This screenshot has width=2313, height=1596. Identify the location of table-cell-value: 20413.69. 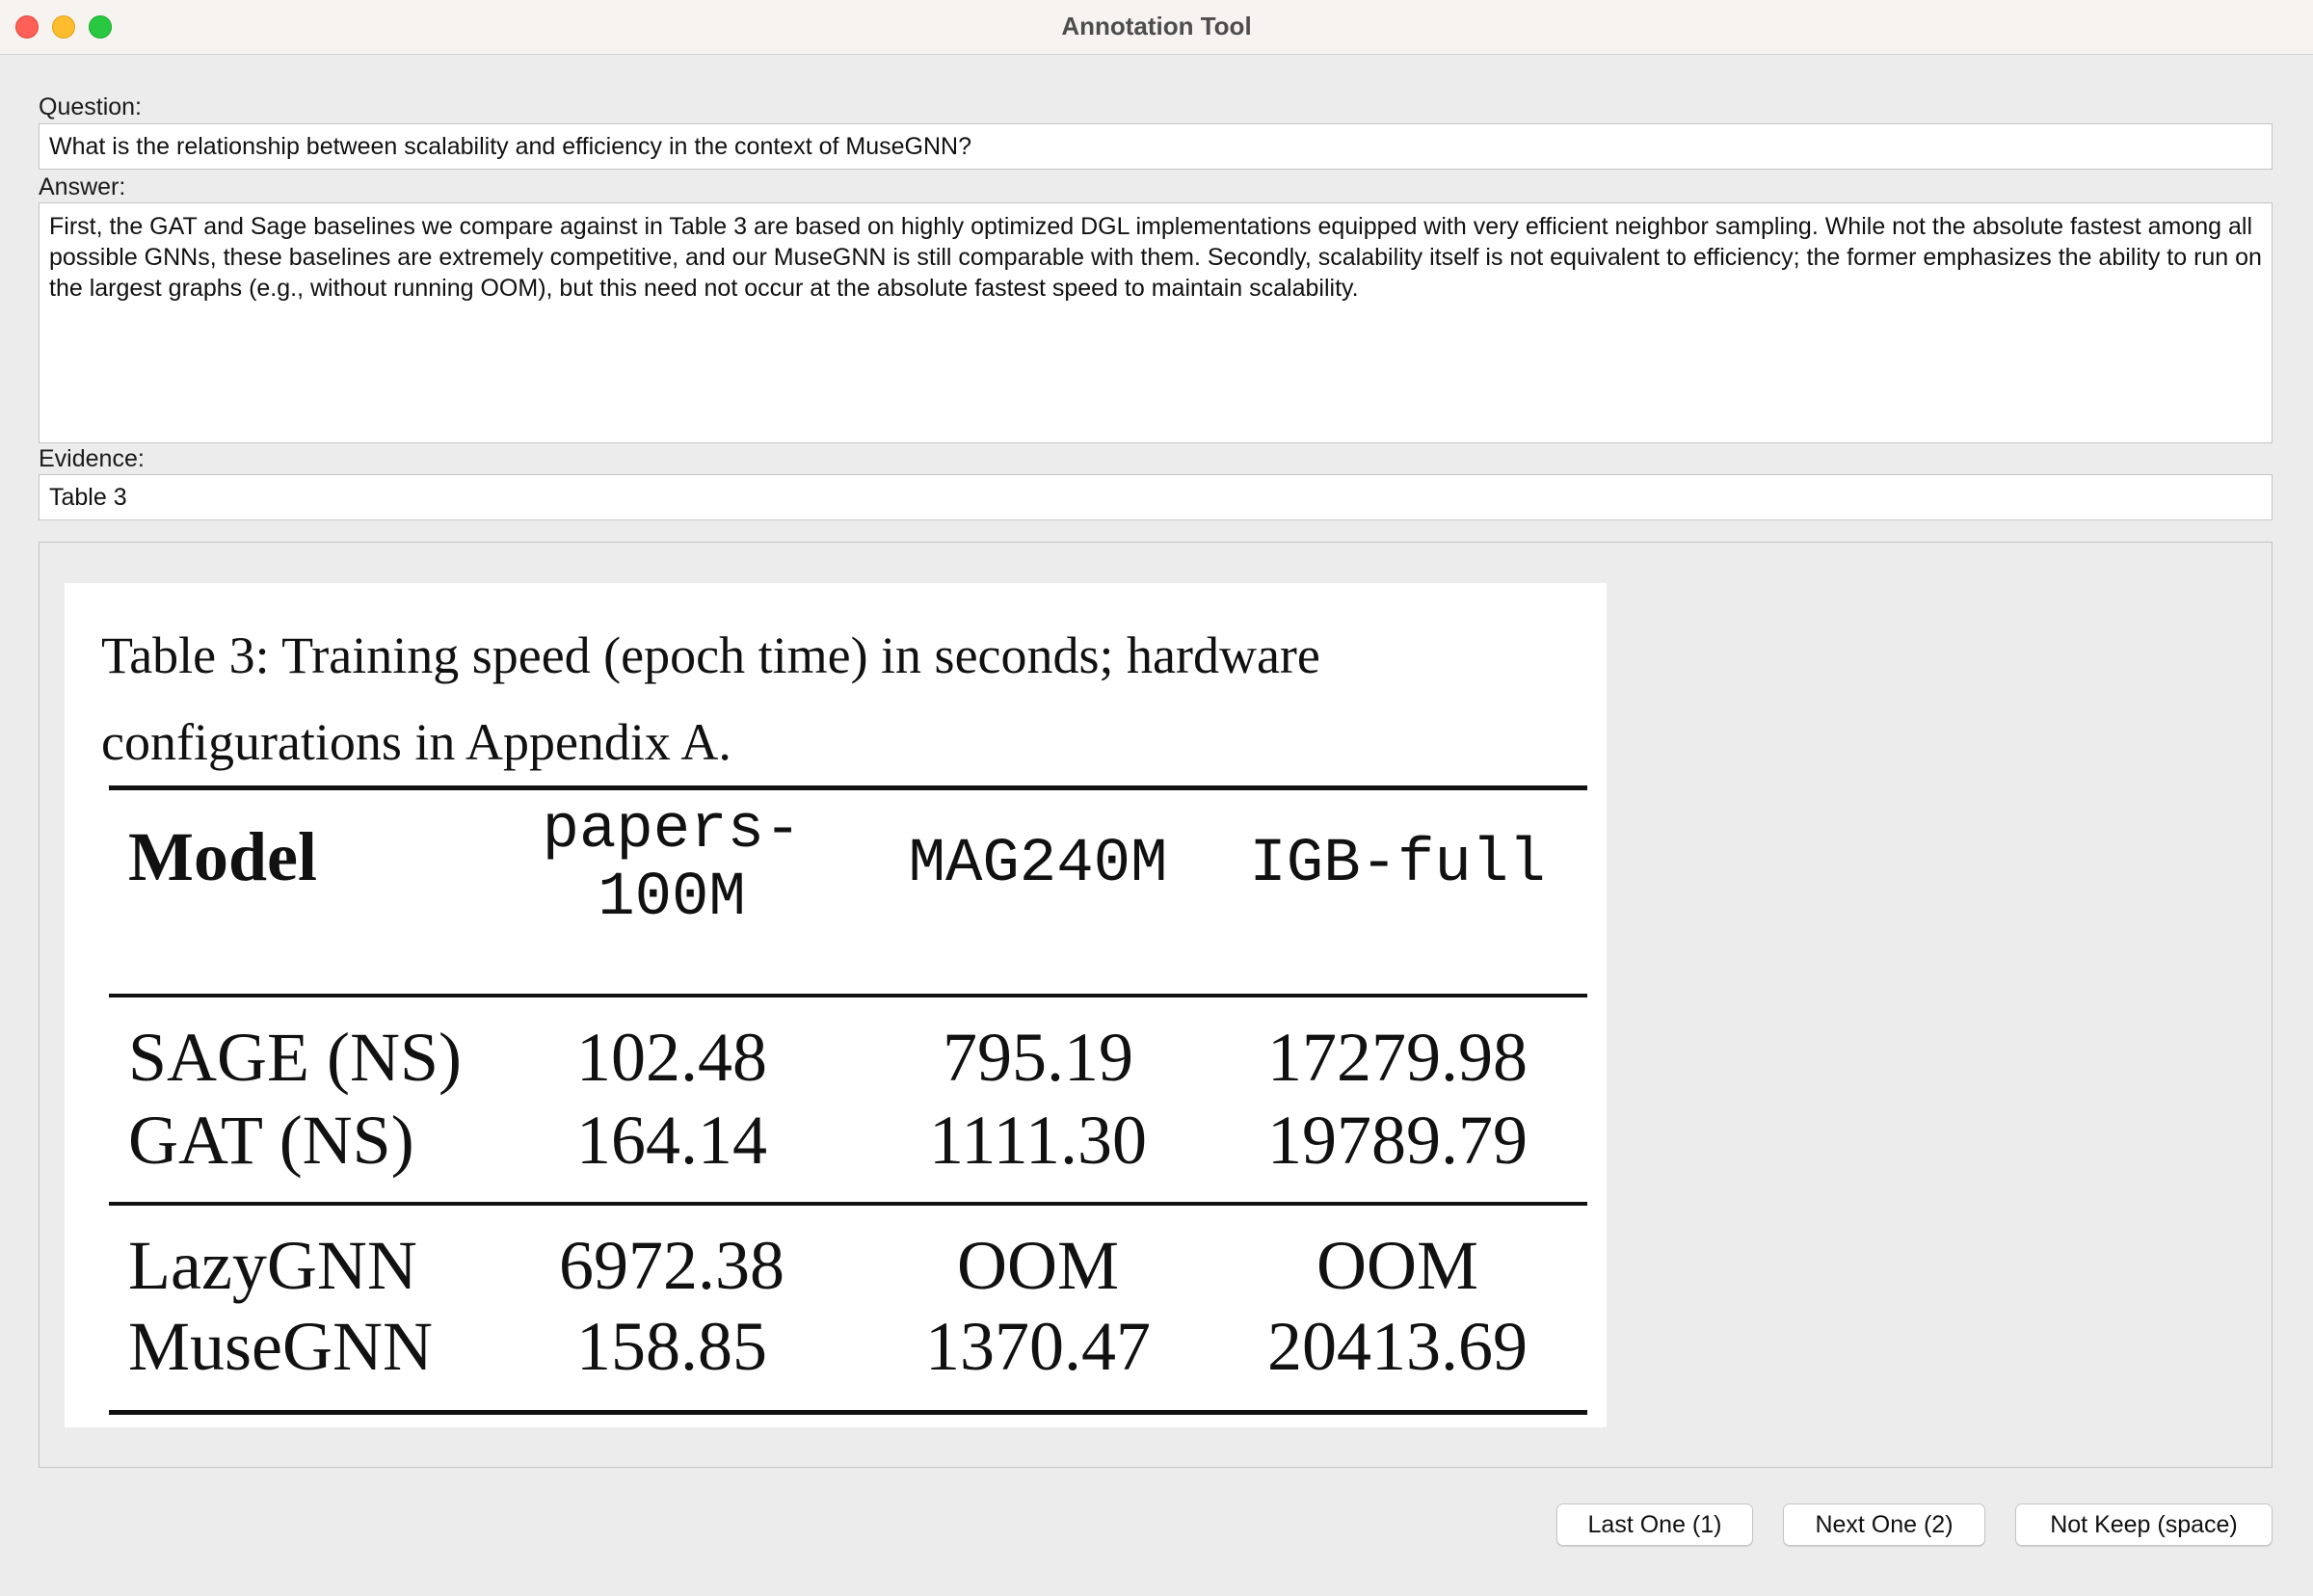
(1398, 1346).